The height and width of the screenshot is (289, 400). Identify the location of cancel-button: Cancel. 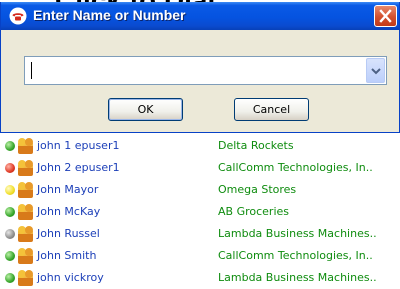
(271, 109).